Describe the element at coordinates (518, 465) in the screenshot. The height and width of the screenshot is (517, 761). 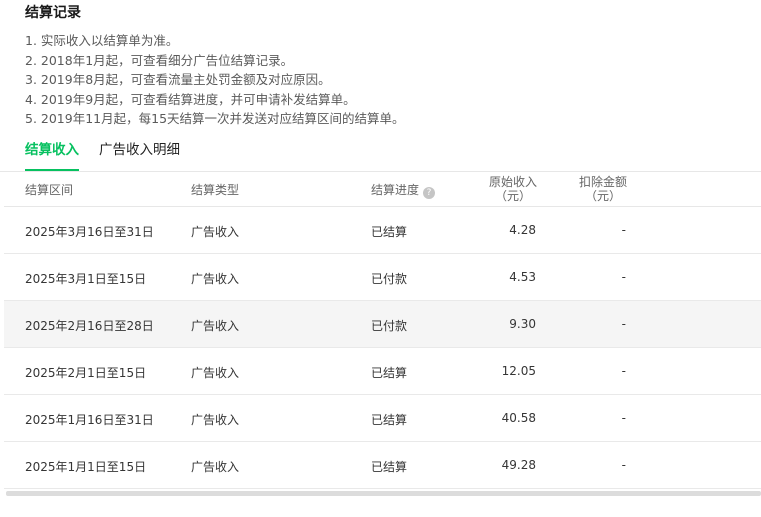
I see `cell-income: 49.28` at that location.